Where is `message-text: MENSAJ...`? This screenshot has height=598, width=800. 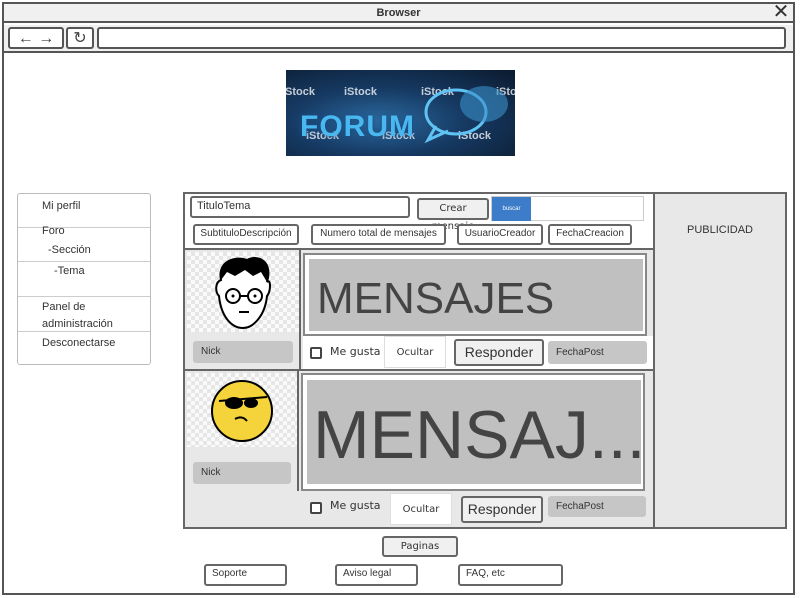
message-text: MENSAJ... is located at coordinates (474, 432).